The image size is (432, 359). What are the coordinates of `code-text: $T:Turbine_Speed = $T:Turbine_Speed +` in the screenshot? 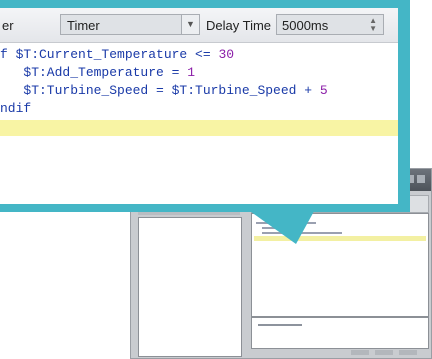 It's located at (160, 90).